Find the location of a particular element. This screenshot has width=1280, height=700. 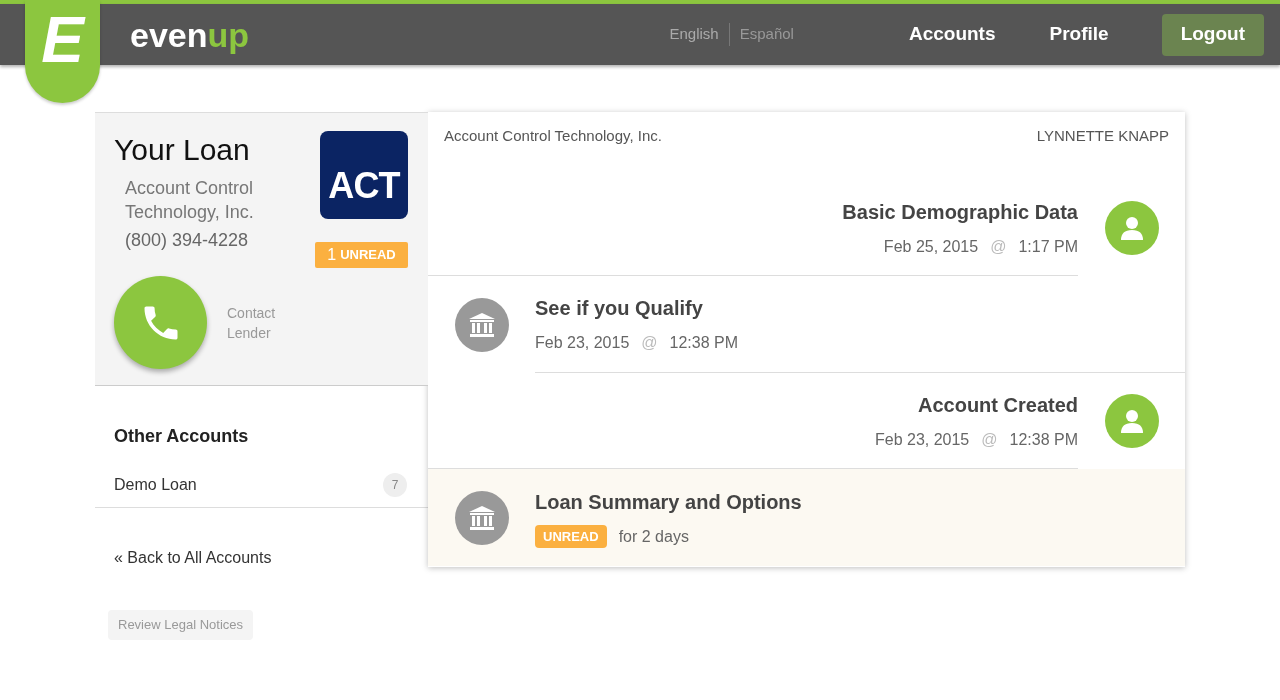

other-accounts-title: Other Accounts is located at coordinates (181, 436).